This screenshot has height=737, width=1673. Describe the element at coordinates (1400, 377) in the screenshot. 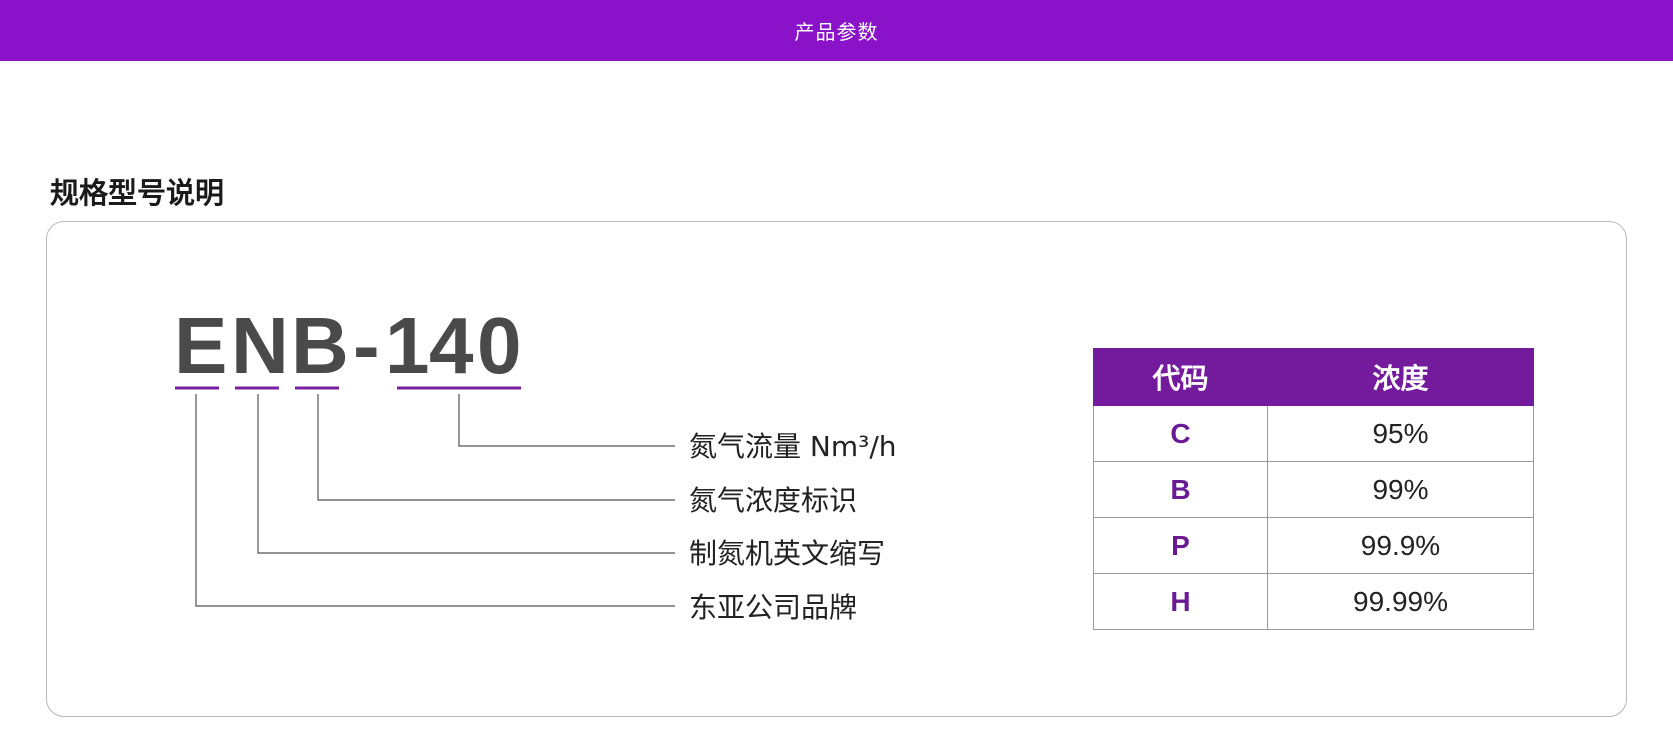

I see `header-concentration: 浓度` at that location.